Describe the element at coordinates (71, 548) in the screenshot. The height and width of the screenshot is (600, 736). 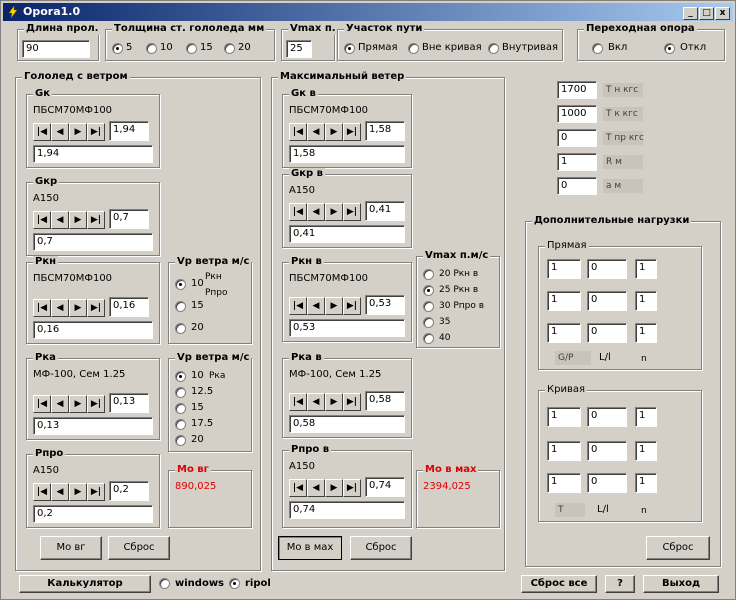
I see `ice-mo-button: Мо вг` at that location.